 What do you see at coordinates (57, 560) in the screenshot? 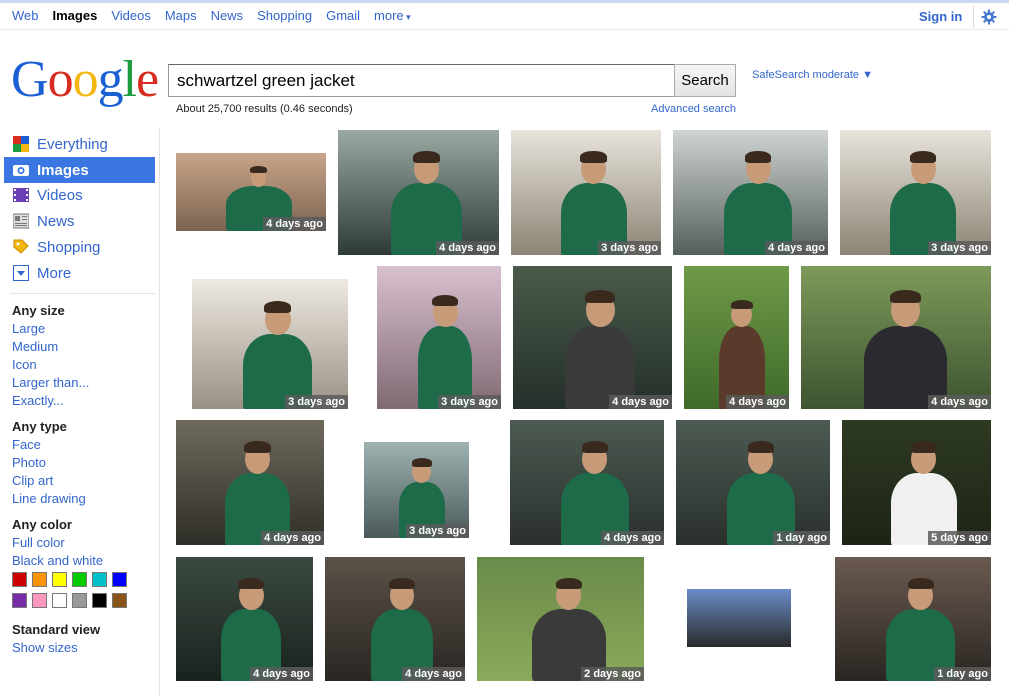
I see `filter-color-bw: Black and white` at bounding box center [57, 560].